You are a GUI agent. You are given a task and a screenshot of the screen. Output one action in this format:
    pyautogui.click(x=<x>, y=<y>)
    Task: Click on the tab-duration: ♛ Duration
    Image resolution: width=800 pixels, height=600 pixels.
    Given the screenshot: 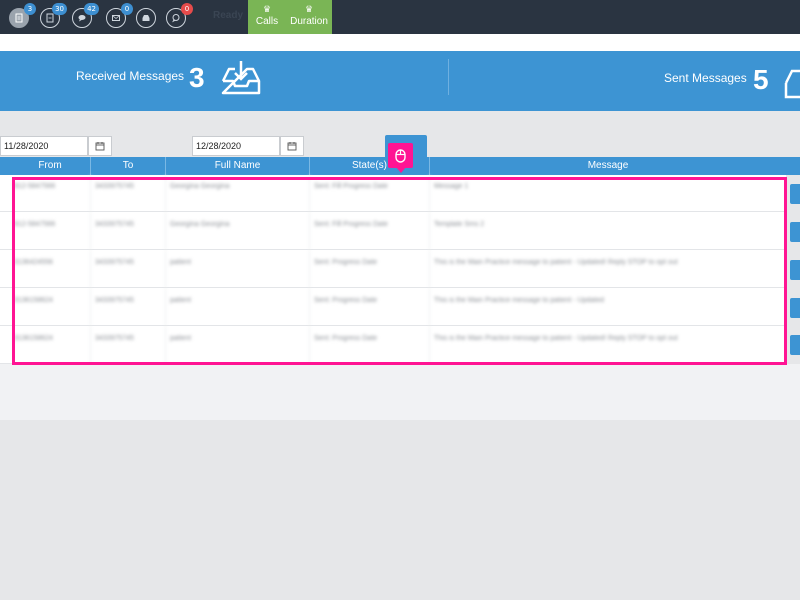 What is the action you would take?
    pyautogui.click(x=309, y=17)
    